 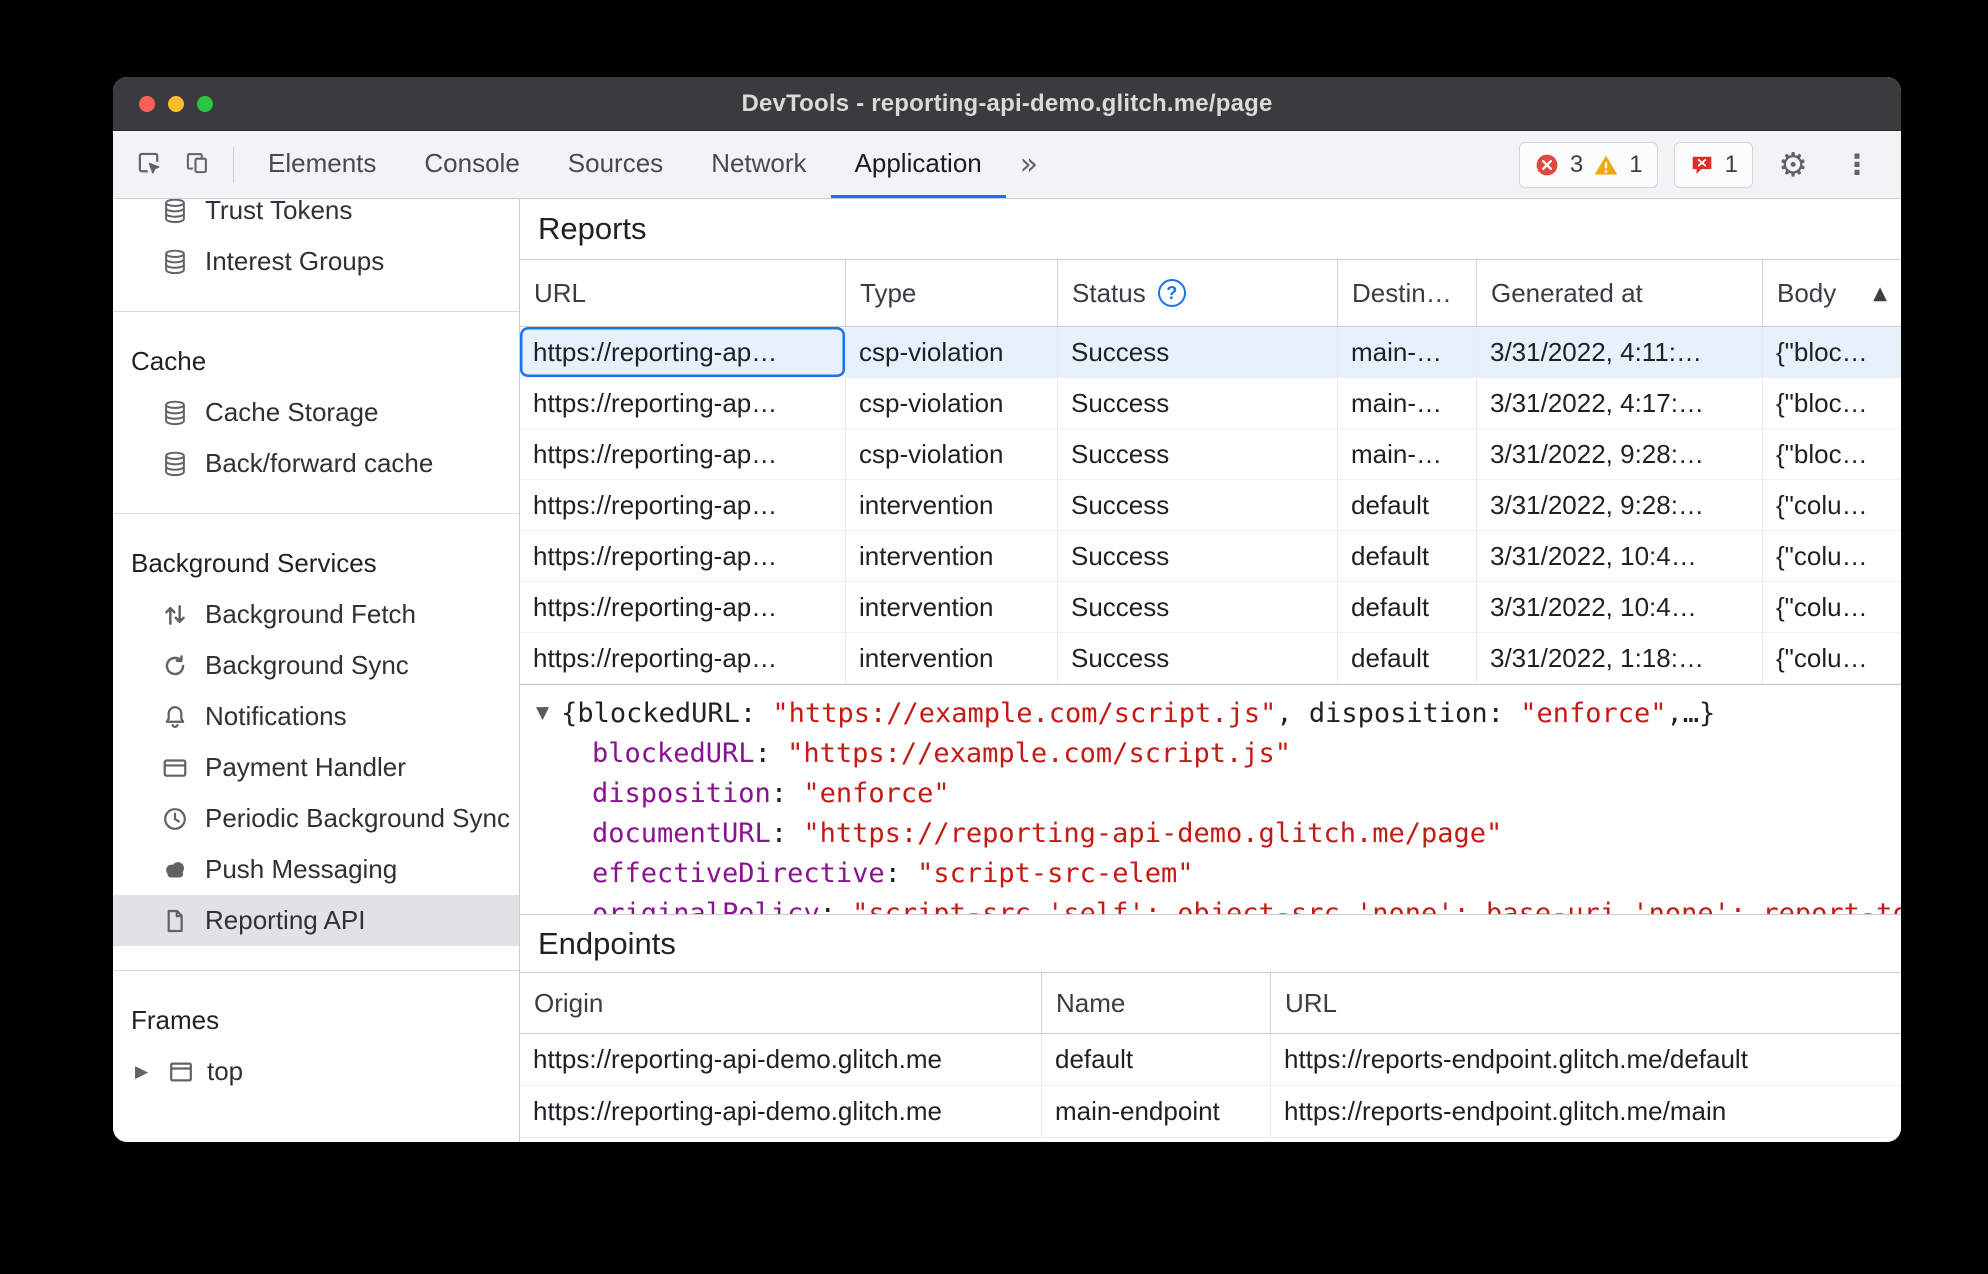 What do you see at coordinates (615, 164) in the screenshot?
I see `tab-sources: Sources` at bounding box center [615, 164].